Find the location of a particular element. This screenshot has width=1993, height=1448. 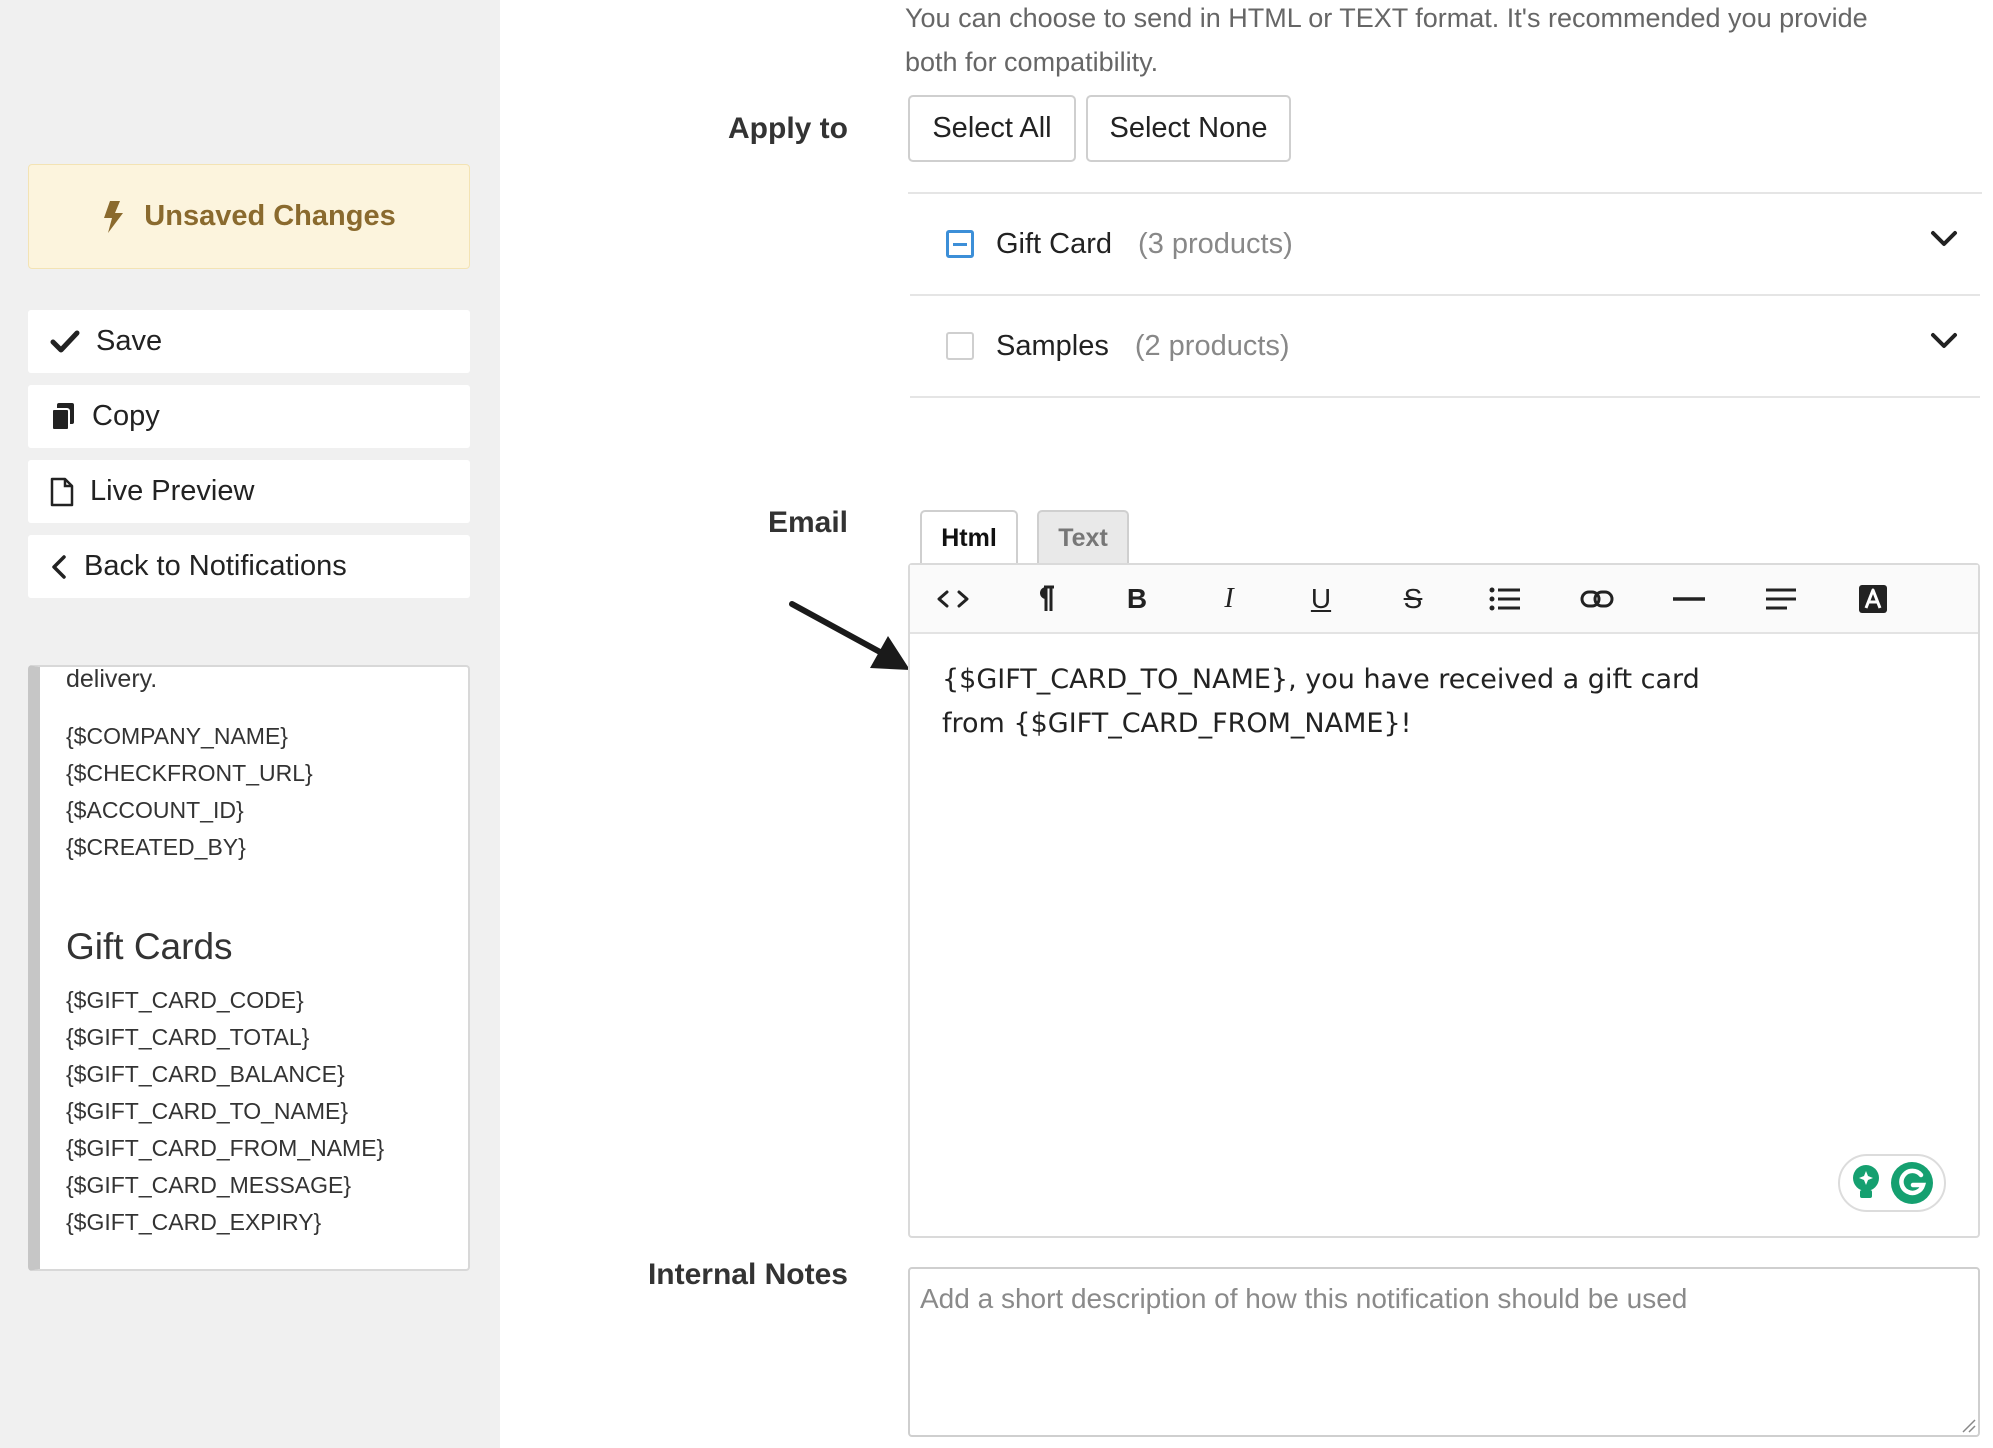

variable-item: {$GIFT_CARD_TO_NAME} is located at coordinates (207, 1111).